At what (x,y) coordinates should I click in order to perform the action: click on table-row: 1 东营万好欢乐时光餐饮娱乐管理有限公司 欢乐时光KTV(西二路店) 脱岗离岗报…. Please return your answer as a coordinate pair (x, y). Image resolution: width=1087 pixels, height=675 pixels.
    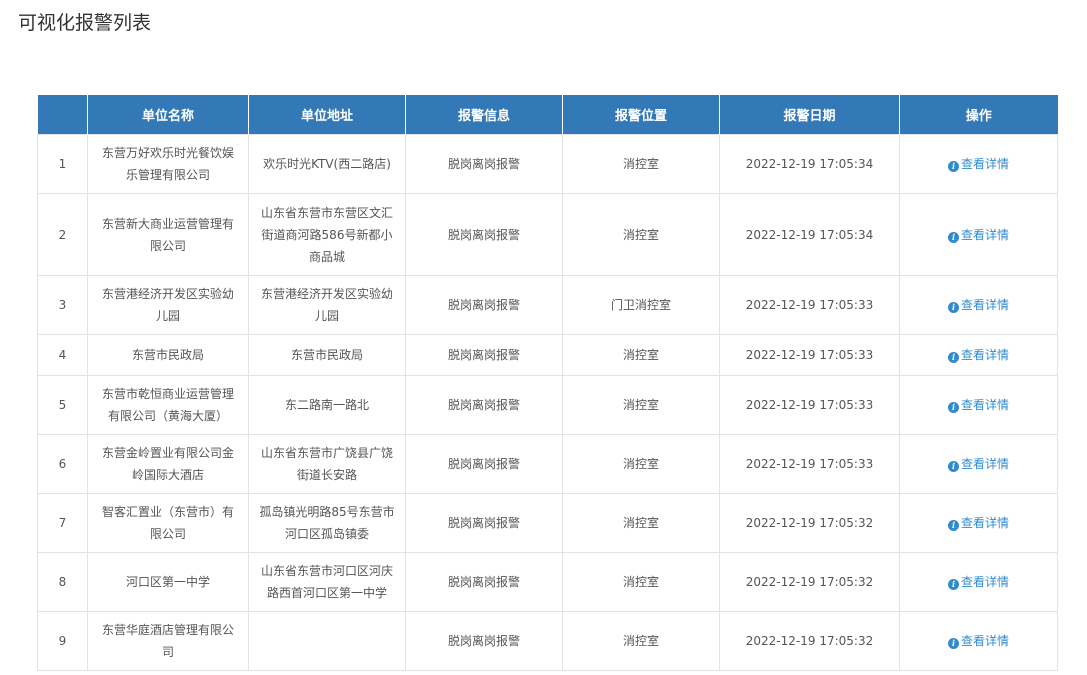
    Looking at the image, I should click on (547, 164).